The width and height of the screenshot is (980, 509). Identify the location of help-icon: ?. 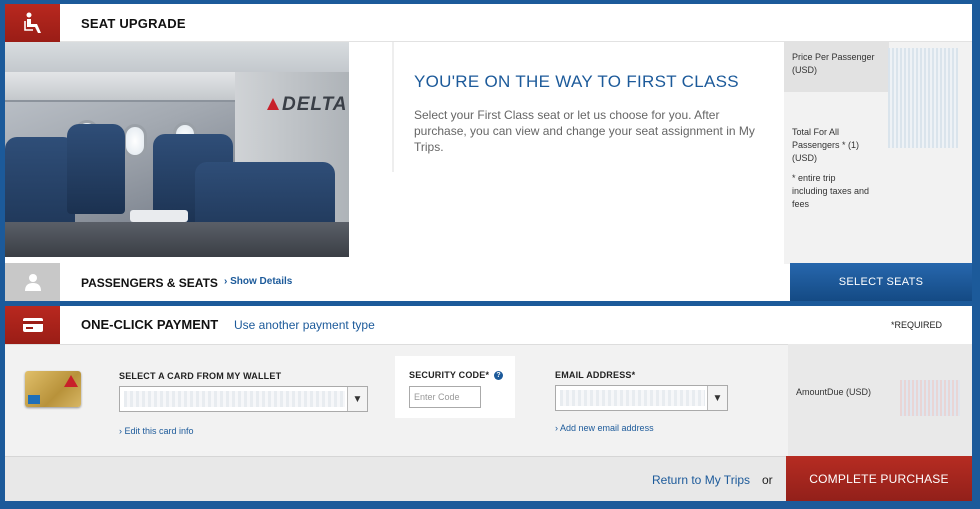
(499, 375).